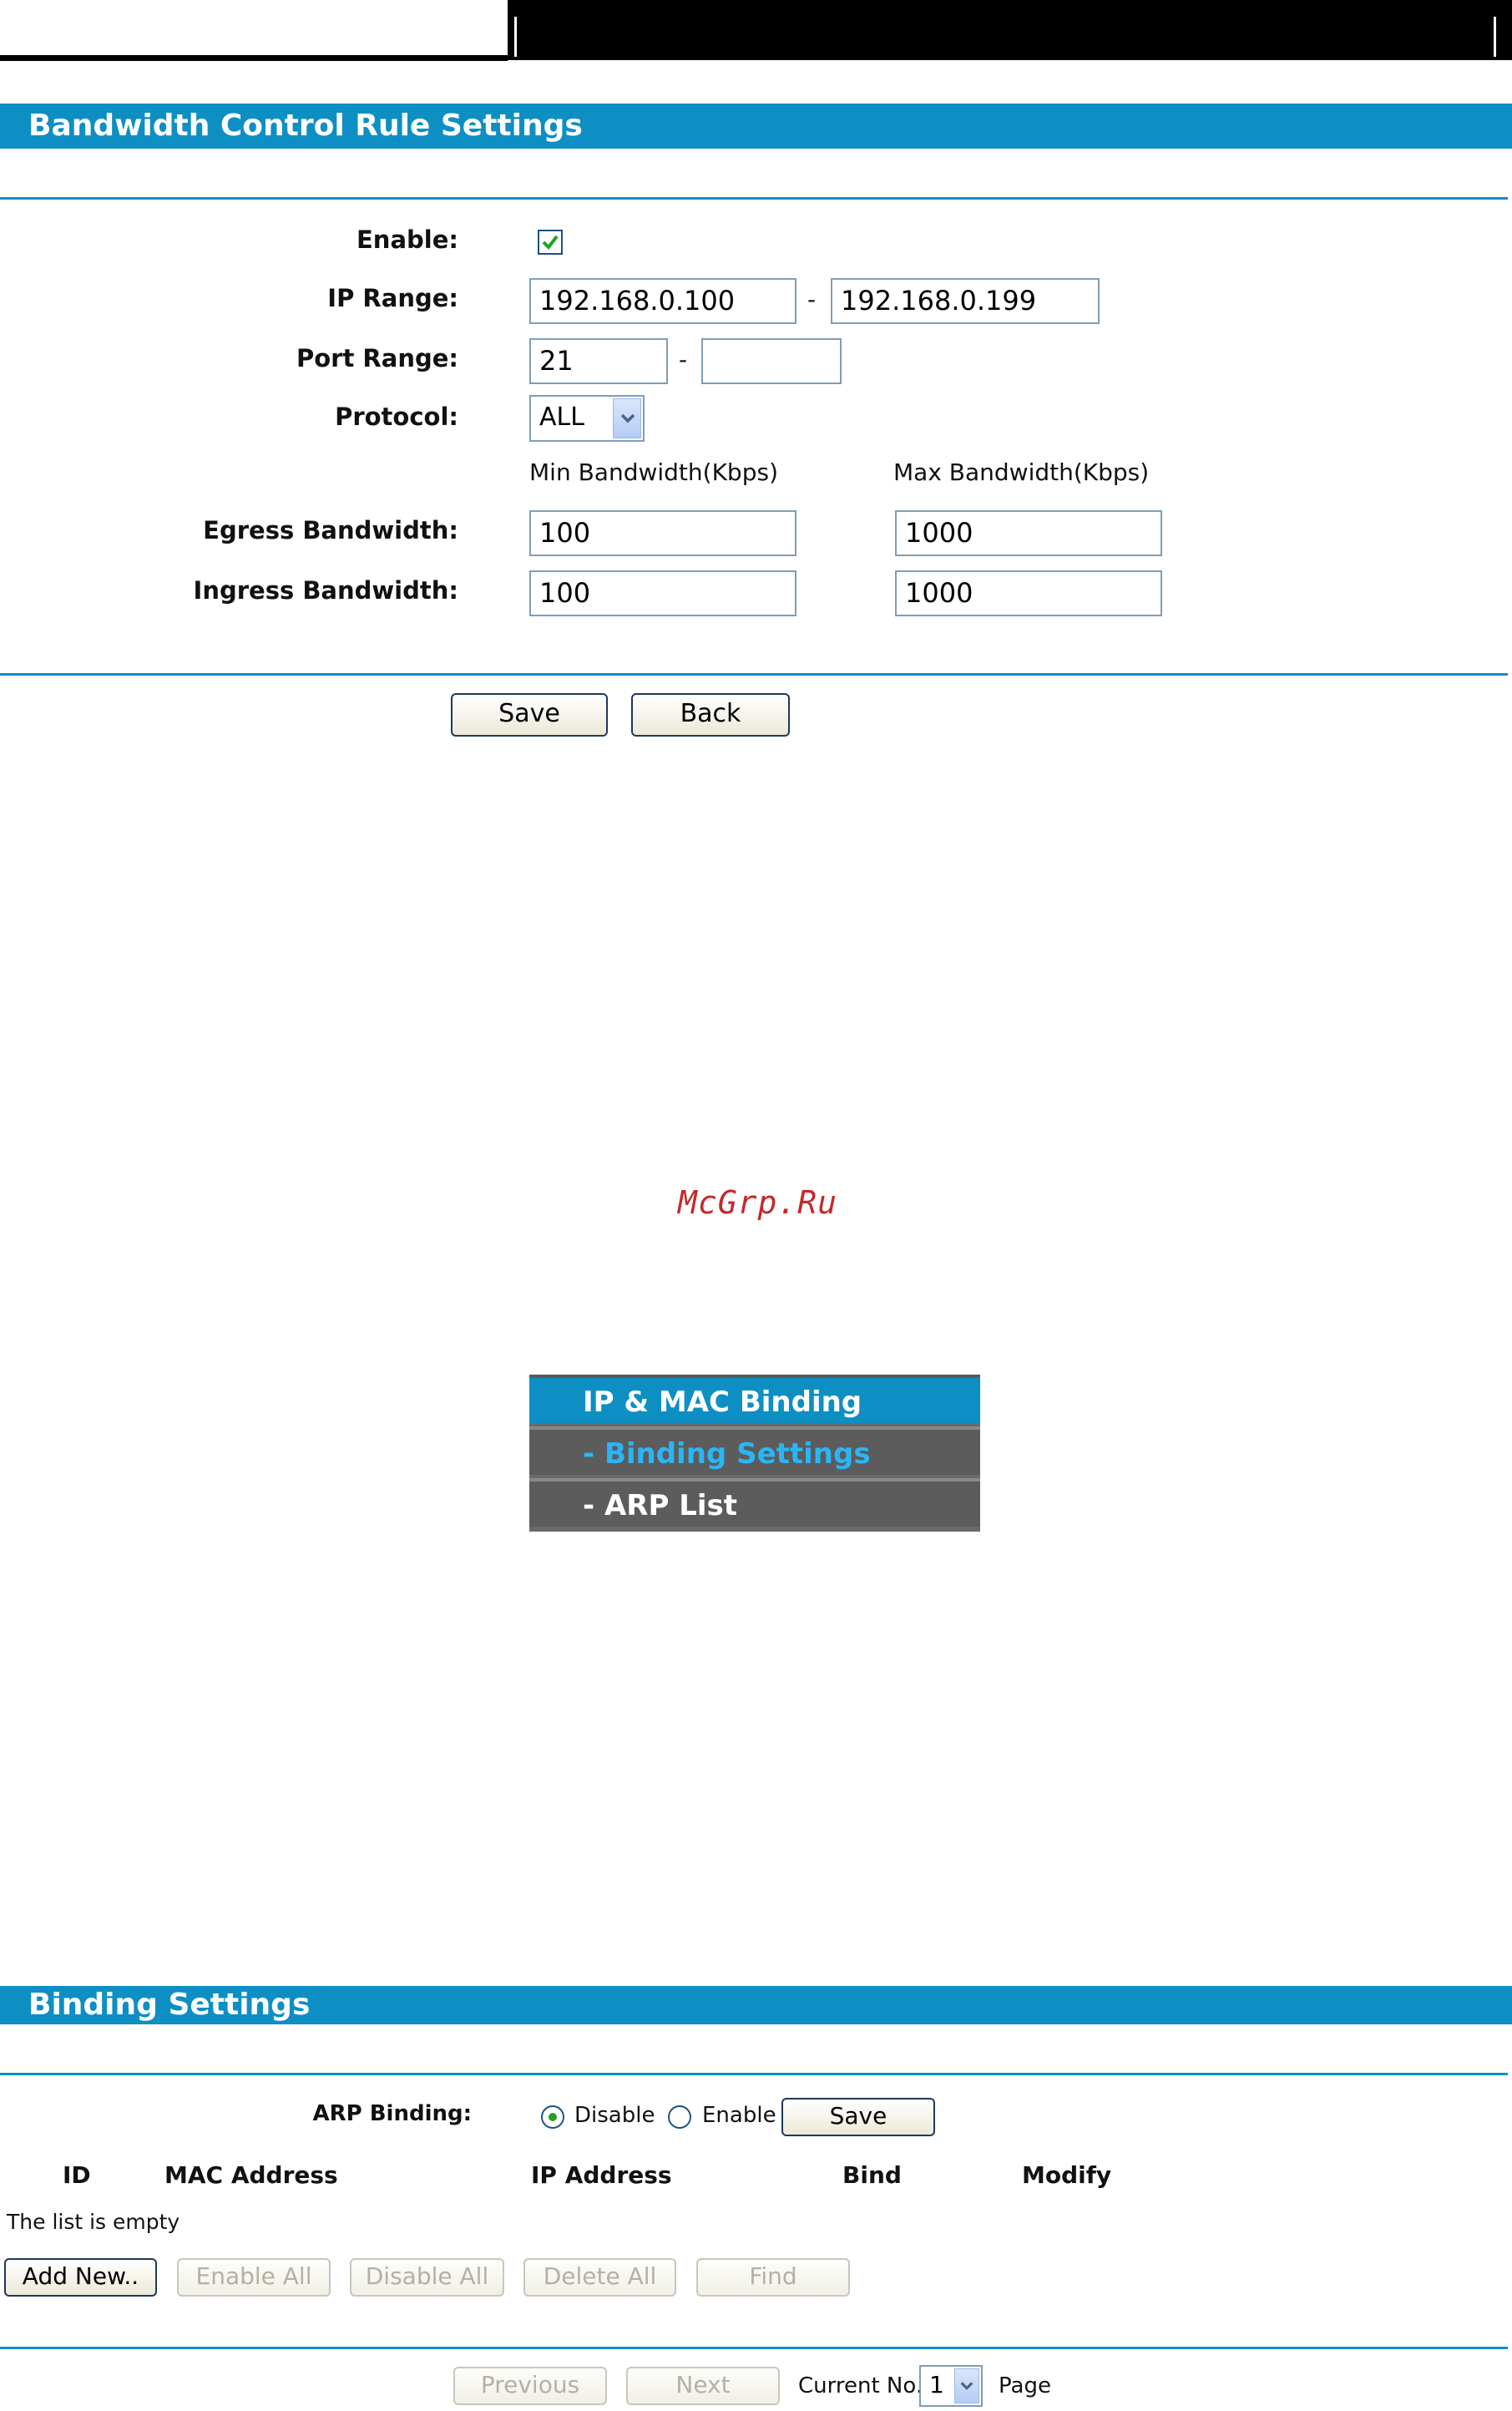 The width and height of the screenshot is (1512, 2411). I want to click on disable-radio, so click(552, 2117).